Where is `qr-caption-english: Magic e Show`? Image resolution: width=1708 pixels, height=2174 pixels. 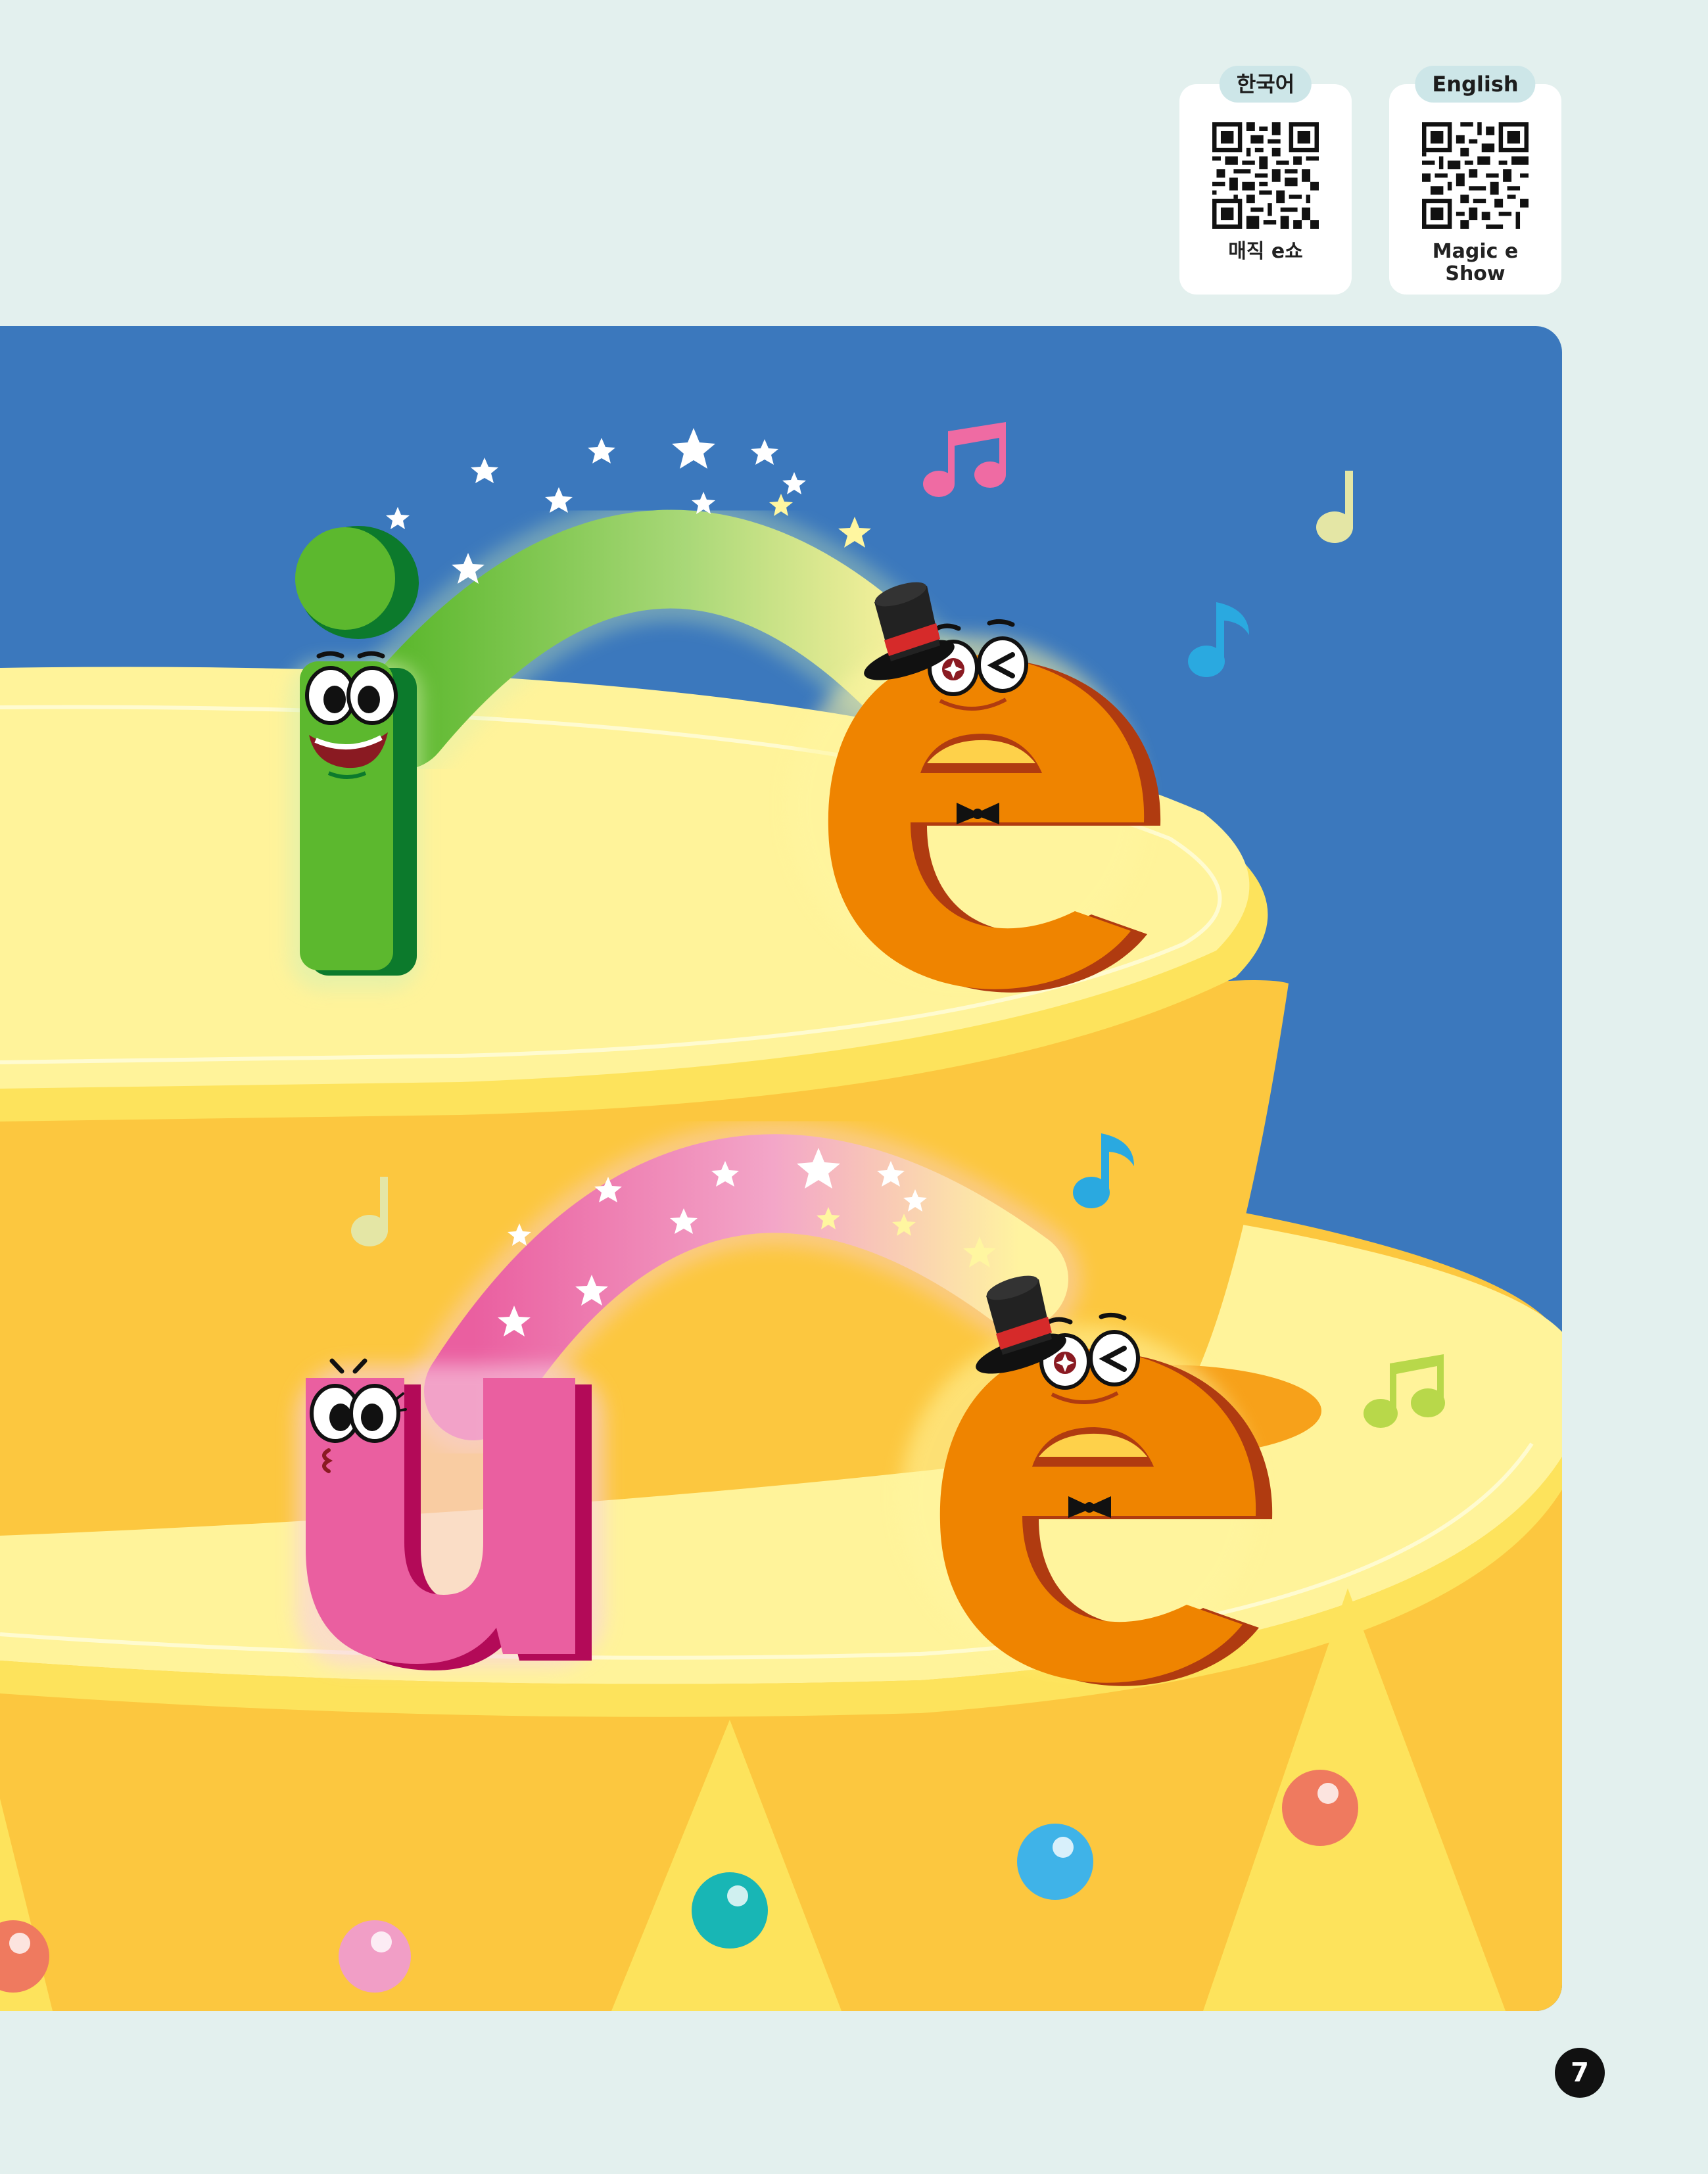
qr-caption-english: Magic e Show is located at coordinates (1475, 262).